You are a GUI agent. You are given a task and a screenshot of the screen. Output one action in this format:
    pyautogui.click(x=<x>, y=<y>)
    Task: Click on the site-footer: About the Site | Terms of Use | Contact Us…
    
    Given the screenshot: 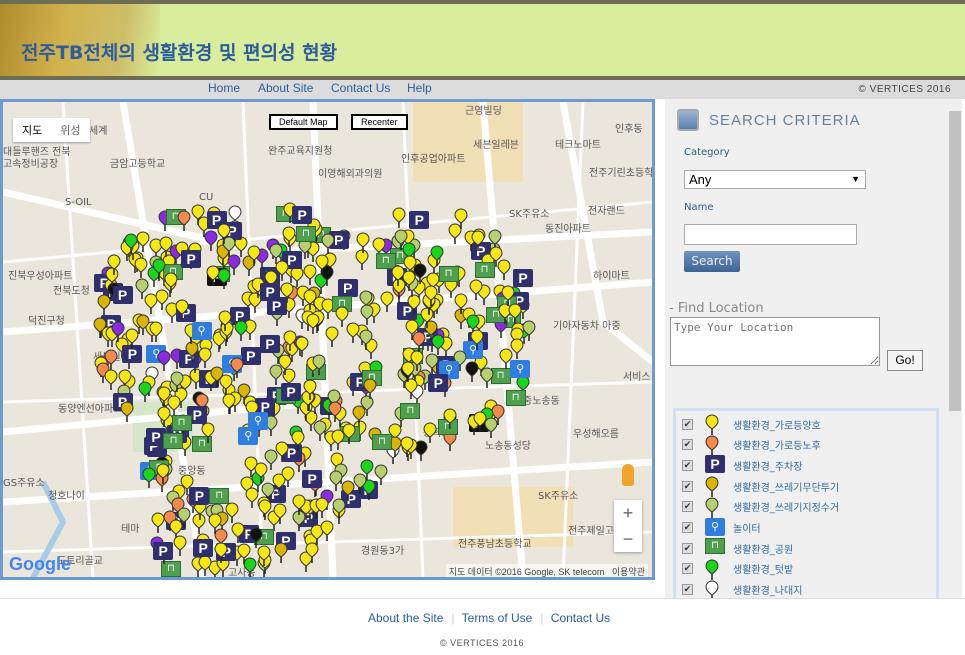 What is the action you would take?
    pyautogui.click(x=482, y=626)
    